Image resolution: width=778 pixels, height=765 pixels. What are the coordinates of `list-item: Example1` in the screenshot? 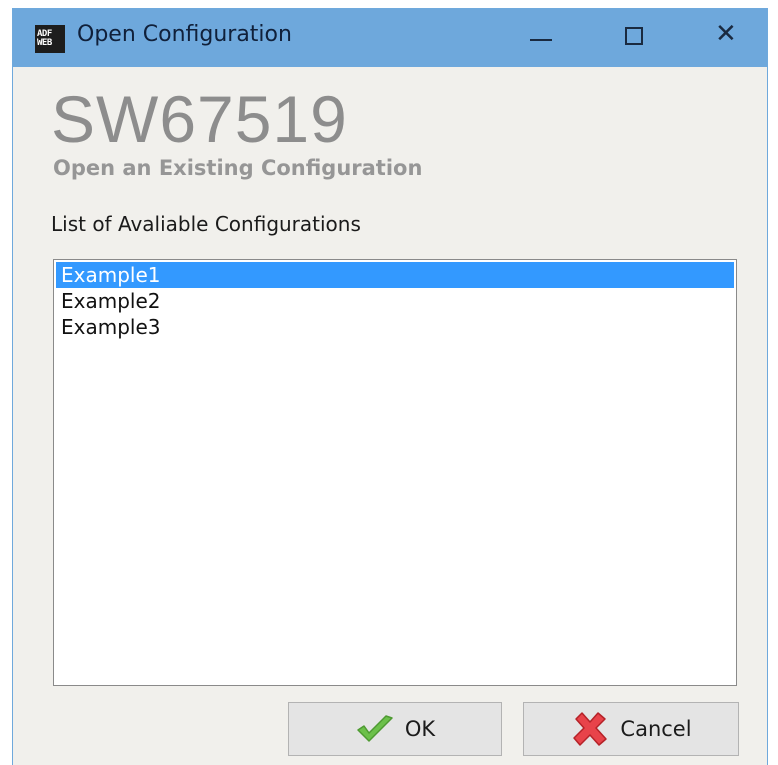 It's located at (395, 275).